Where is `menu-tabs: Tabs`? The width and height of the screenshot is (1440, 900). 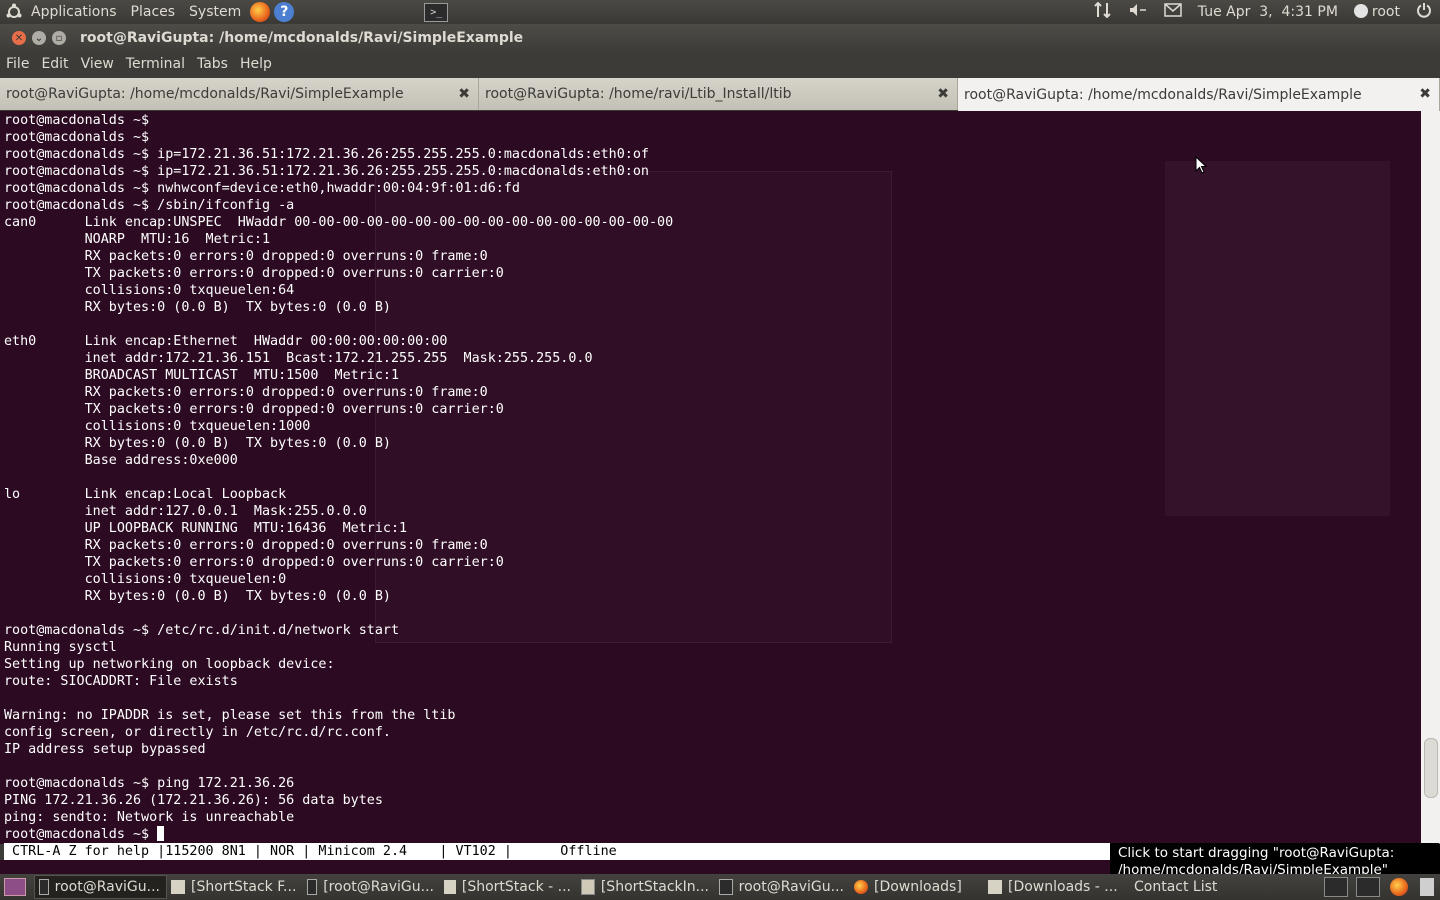 menu-tabs: Tabs is located at coordinates (212, 64).